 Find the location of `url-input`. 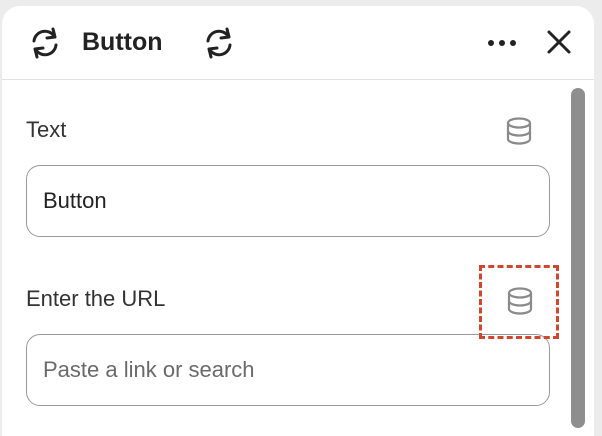

url-input is located at coordinates (283, 370).